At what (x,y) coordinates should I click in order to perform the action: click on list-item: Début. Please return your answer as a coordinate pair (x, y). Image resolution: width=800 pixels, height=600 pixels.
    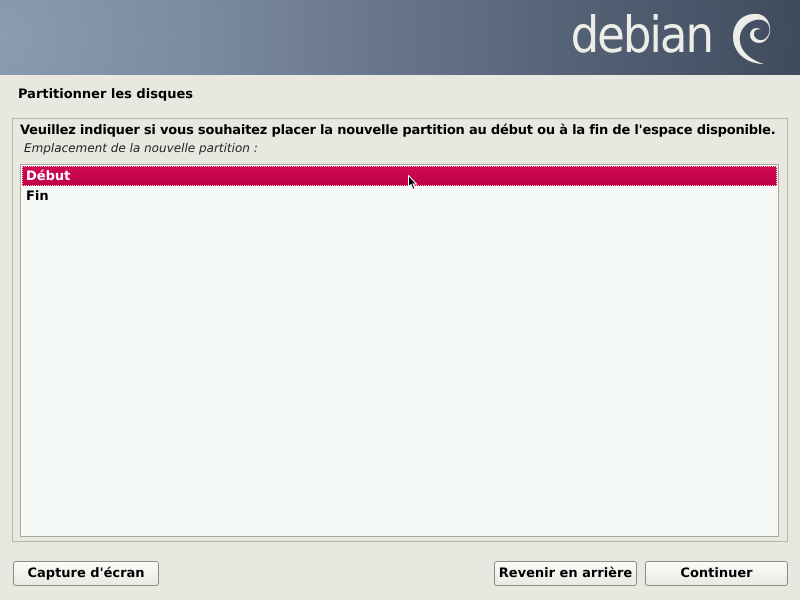
    Looking at the image, I should click on (399, 176).